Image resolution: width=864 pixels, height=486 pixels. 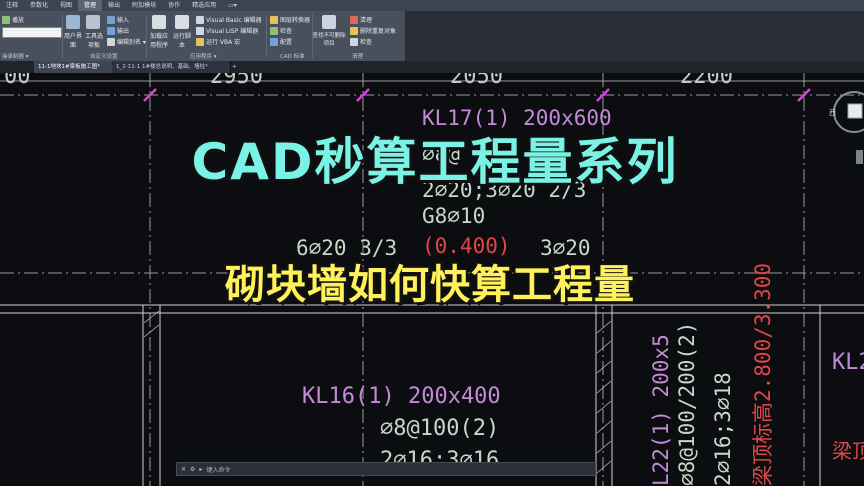 What do you see at coordinates (6, 19) in the screenshot?
I see `play-icon` at bounding box center [6, 19].